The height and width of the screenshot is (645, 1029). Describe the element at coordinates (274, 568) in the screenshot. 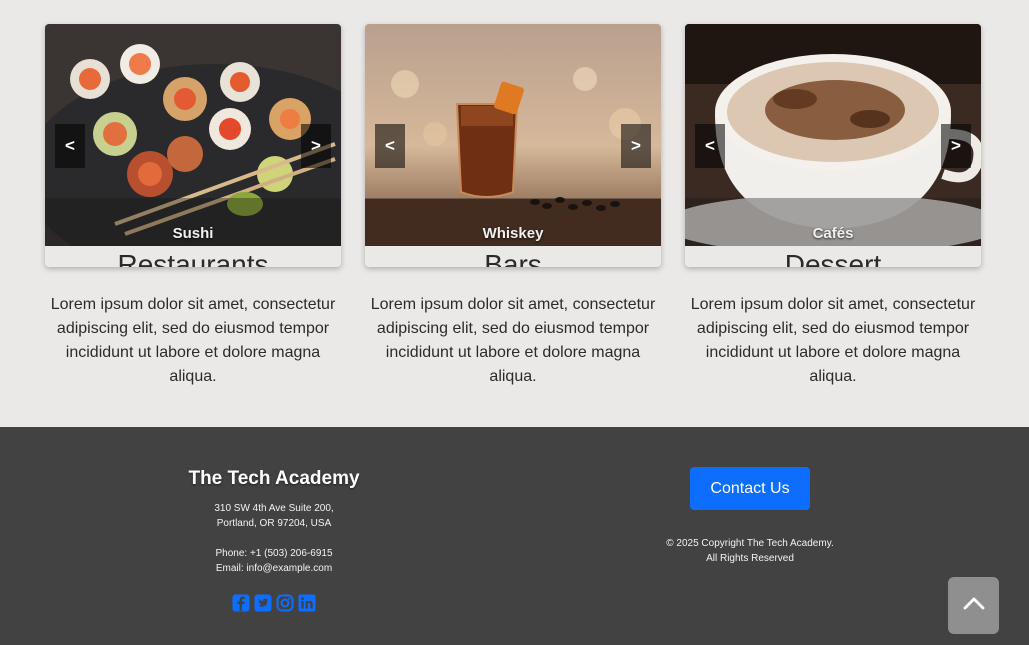

I see `email-text: Email: info@example.com` at that location.